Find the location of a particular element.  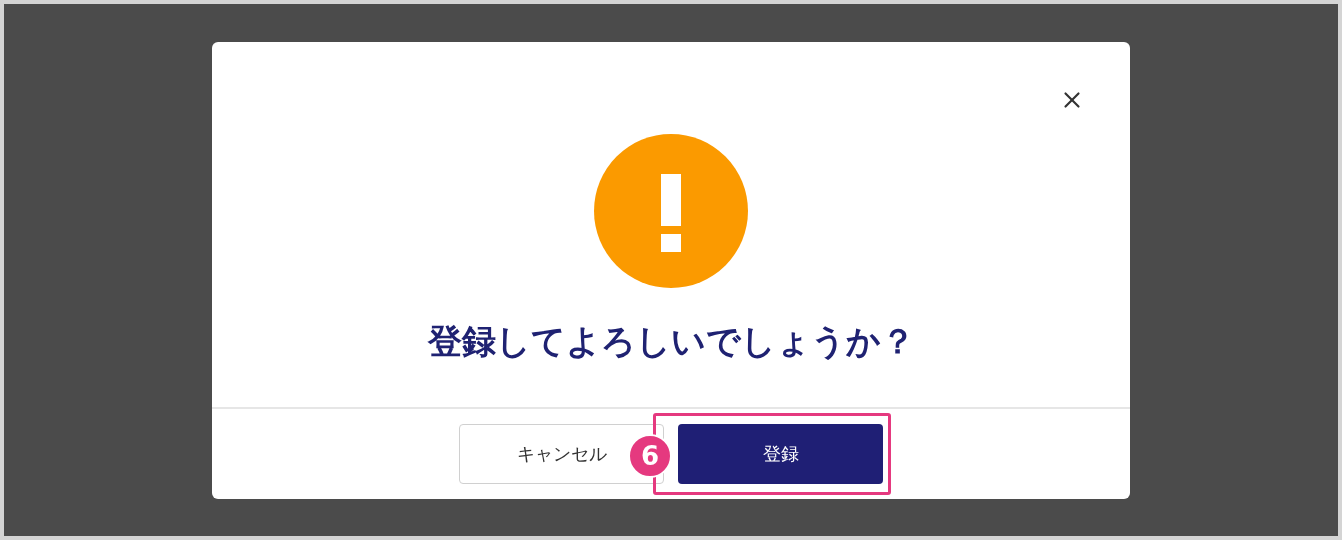

confirm-message: 登録してよろしいでしょうか？ is located at coordinates (671, 341).